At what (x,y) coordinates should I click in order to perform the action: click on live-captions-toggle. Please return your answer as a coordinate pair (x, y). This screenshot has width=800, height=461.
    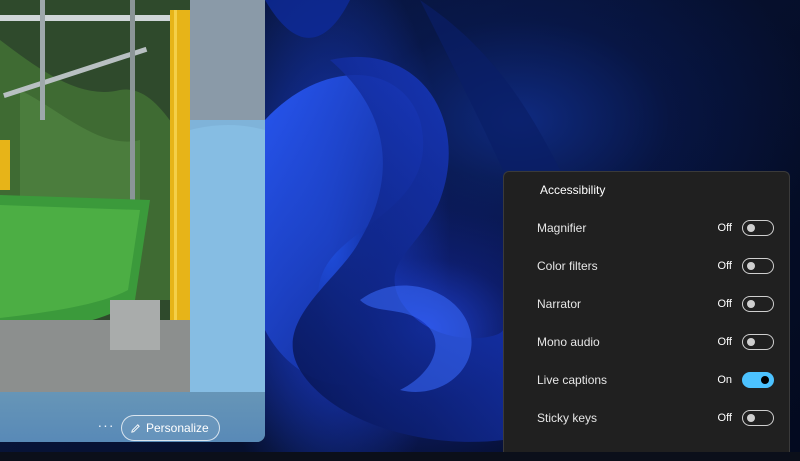
    Looking at the image, I should click on (758, 380).